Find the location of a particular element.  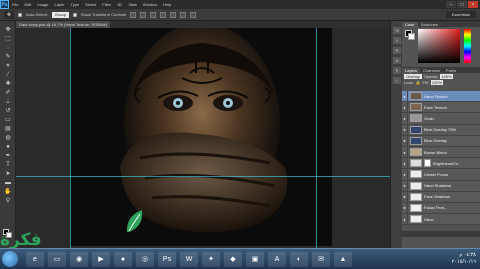

eyedropper-tool-icon: ⁄ is located at coordinates (8, 75).